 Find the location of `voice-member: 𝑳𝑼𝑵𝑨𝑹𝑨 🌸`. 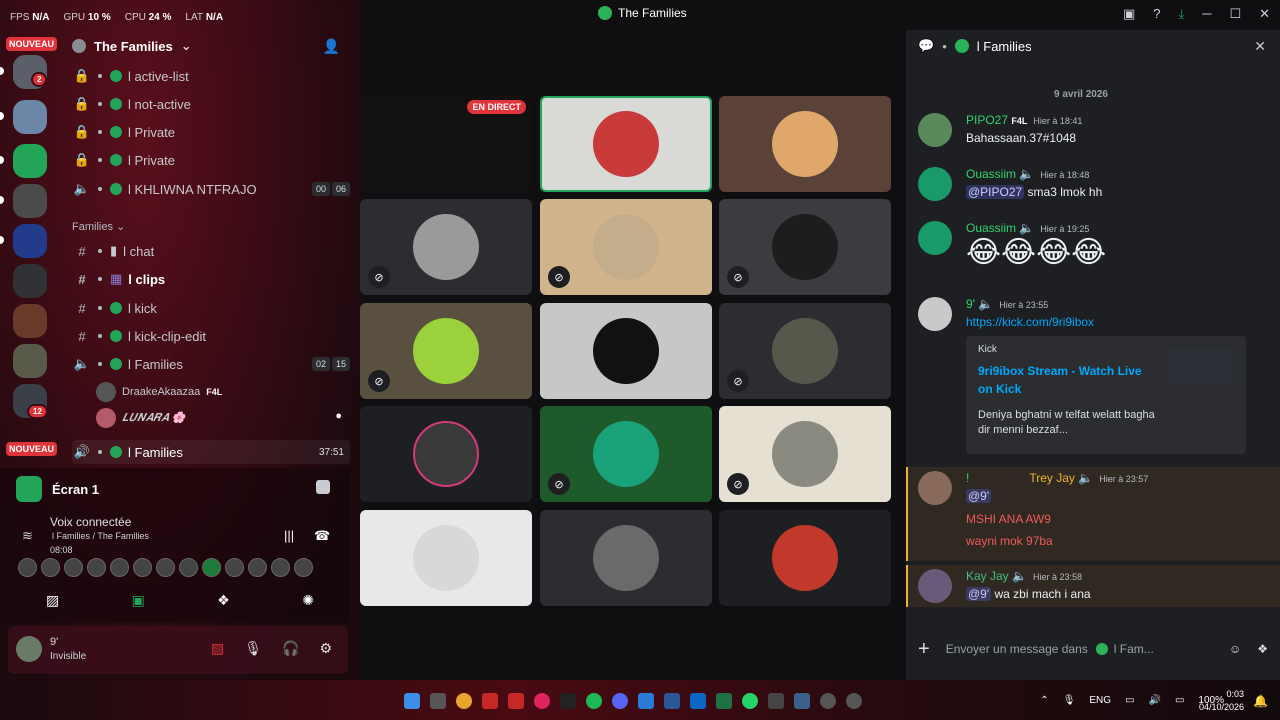

voice-member: 𝑳𝑼𝑵𝑨𝑹𝑨 🌸 is located at coordinates (140, 418).